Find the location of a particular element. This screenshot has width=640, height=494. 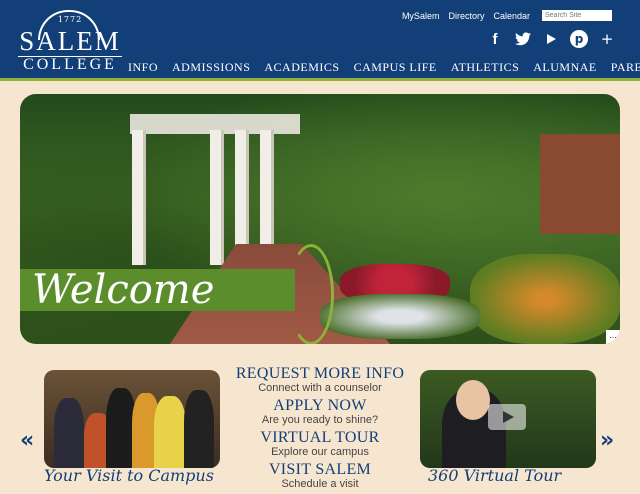

flower-bed-white is located at coordinates (400, 316).